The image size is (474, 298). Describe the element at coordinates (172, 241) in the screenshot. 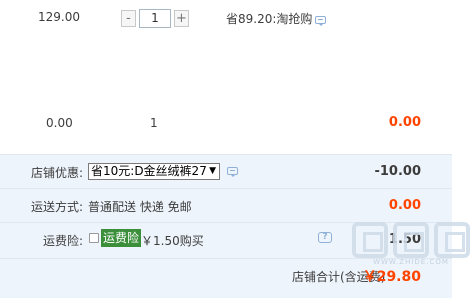

I see `insurance-price: ￥1.50购买` at that location.